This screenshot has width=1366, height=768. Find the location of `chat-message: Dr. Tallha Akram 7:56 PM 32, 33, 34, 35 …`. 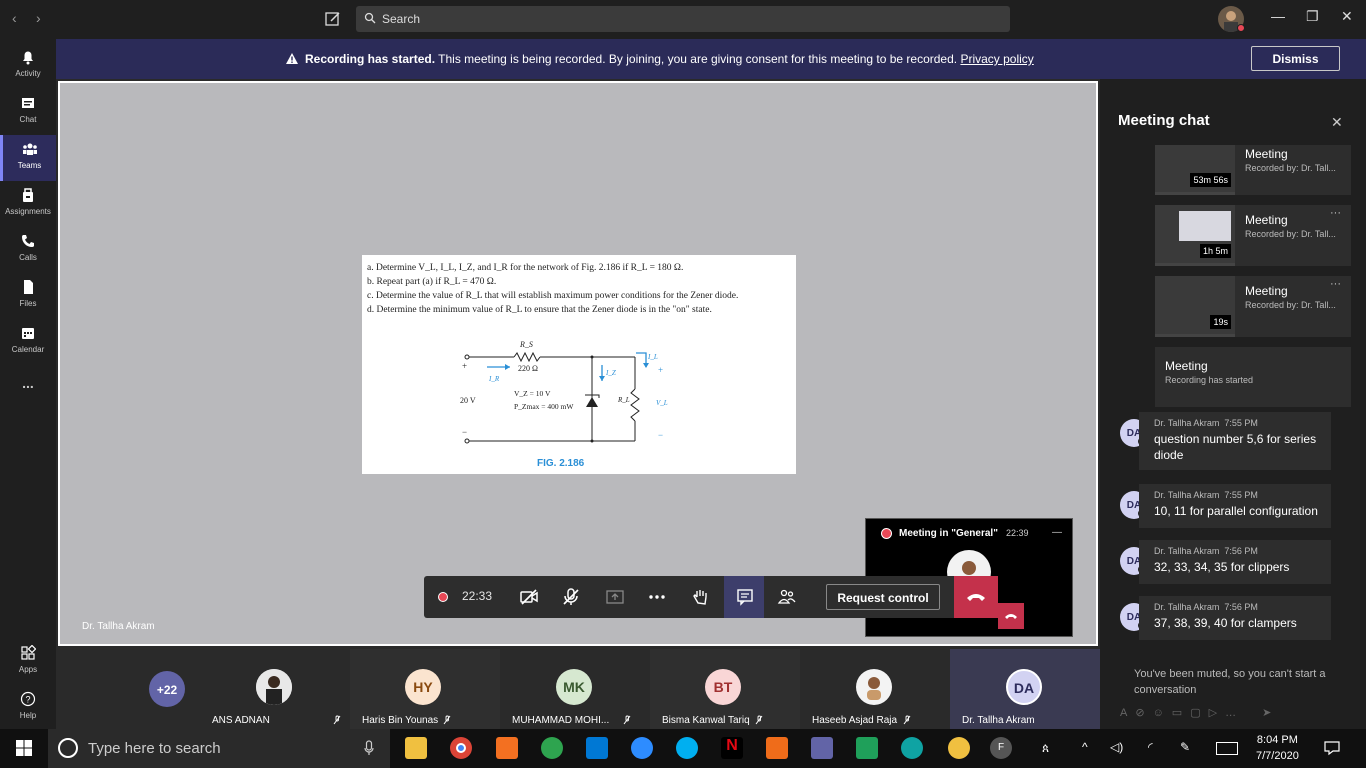

chat-message: Dr. Tallha Akram 7:56 PM 32, 33, 34, 35 … is located at coordinates (1235, 562).